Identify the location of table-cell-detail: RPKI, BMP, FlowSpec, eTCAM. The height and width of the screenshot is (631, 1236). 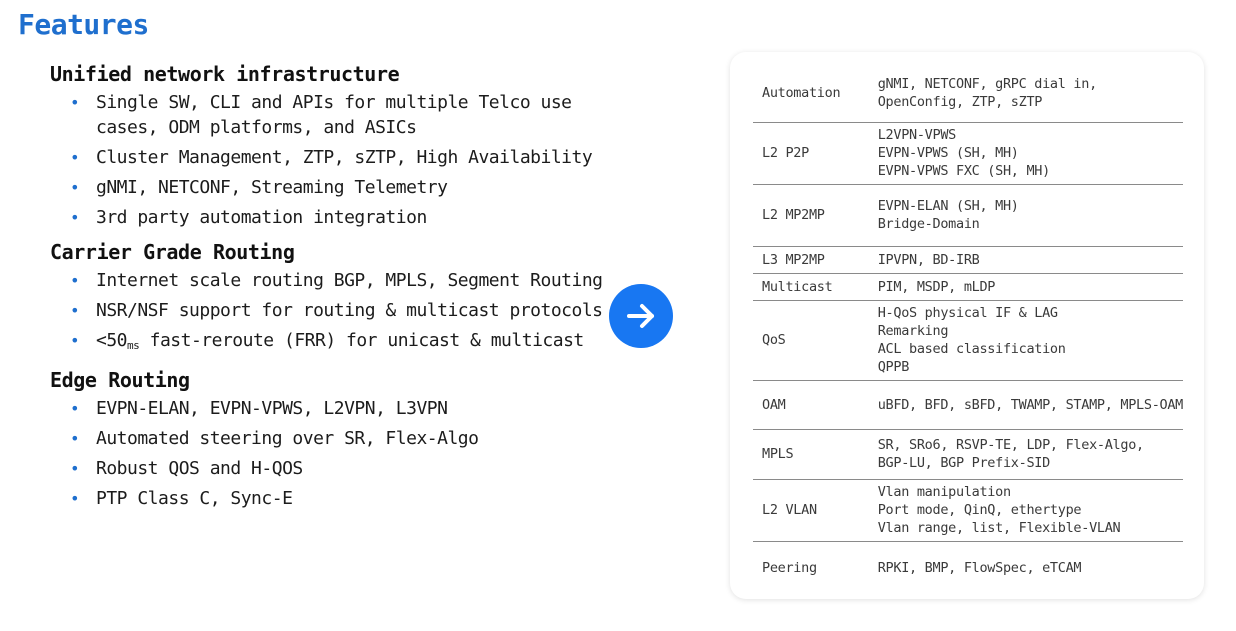
(1026, 568).